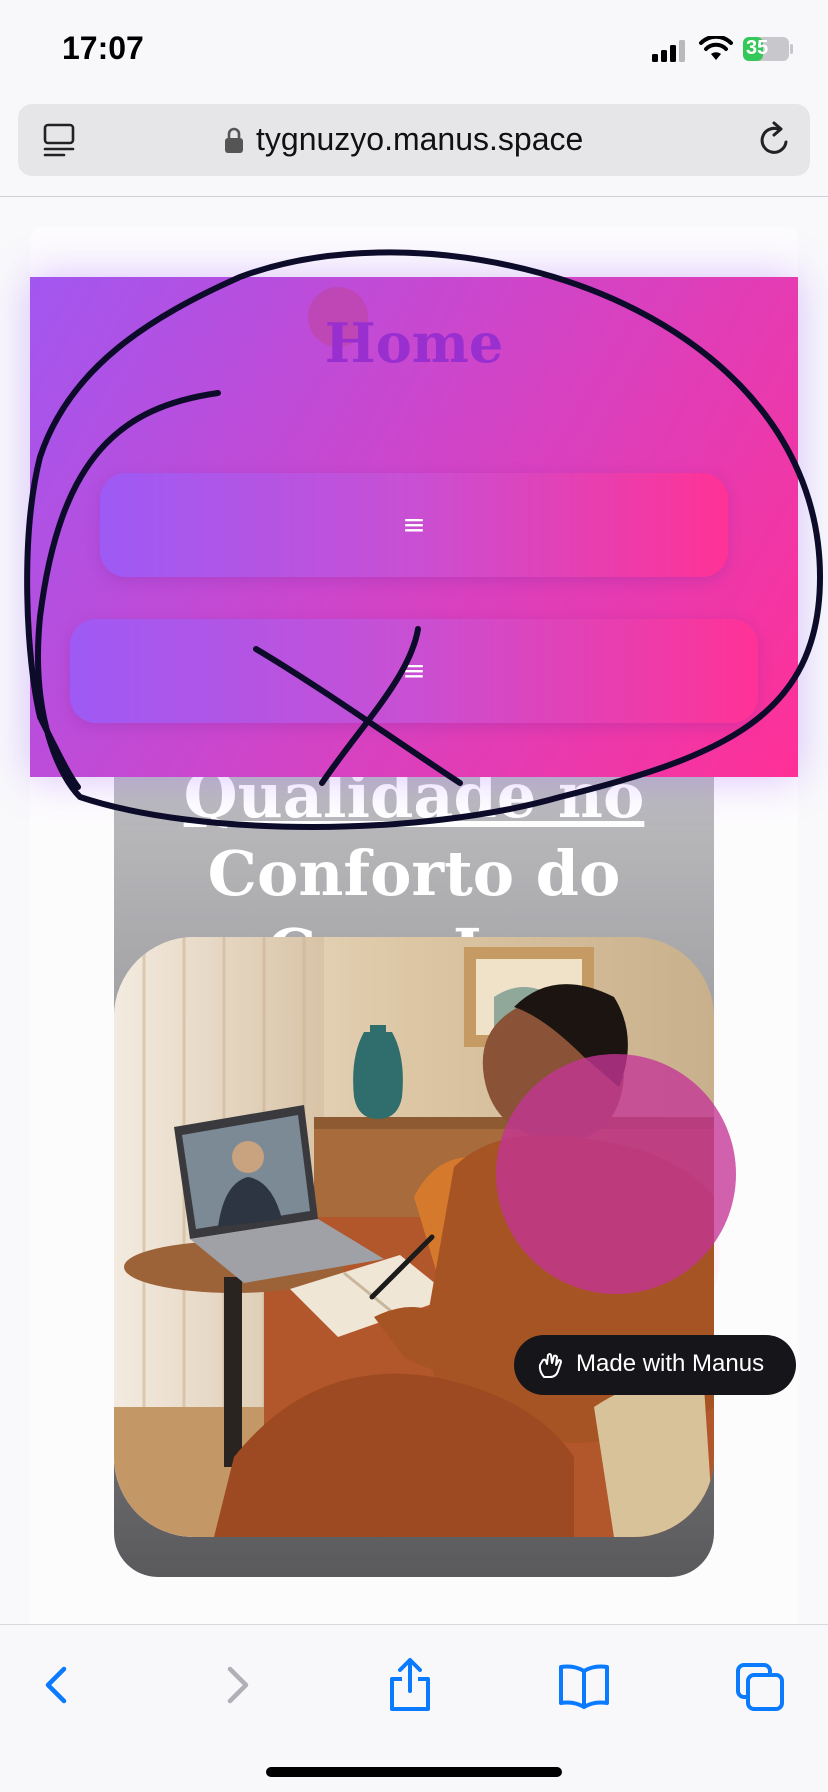 This screenshot has height=1792, width=828. What do you see at coordinates (760, 1685) in the screenshot?
I see `tabs-overview-icon` at bounding box center [760, 1685].